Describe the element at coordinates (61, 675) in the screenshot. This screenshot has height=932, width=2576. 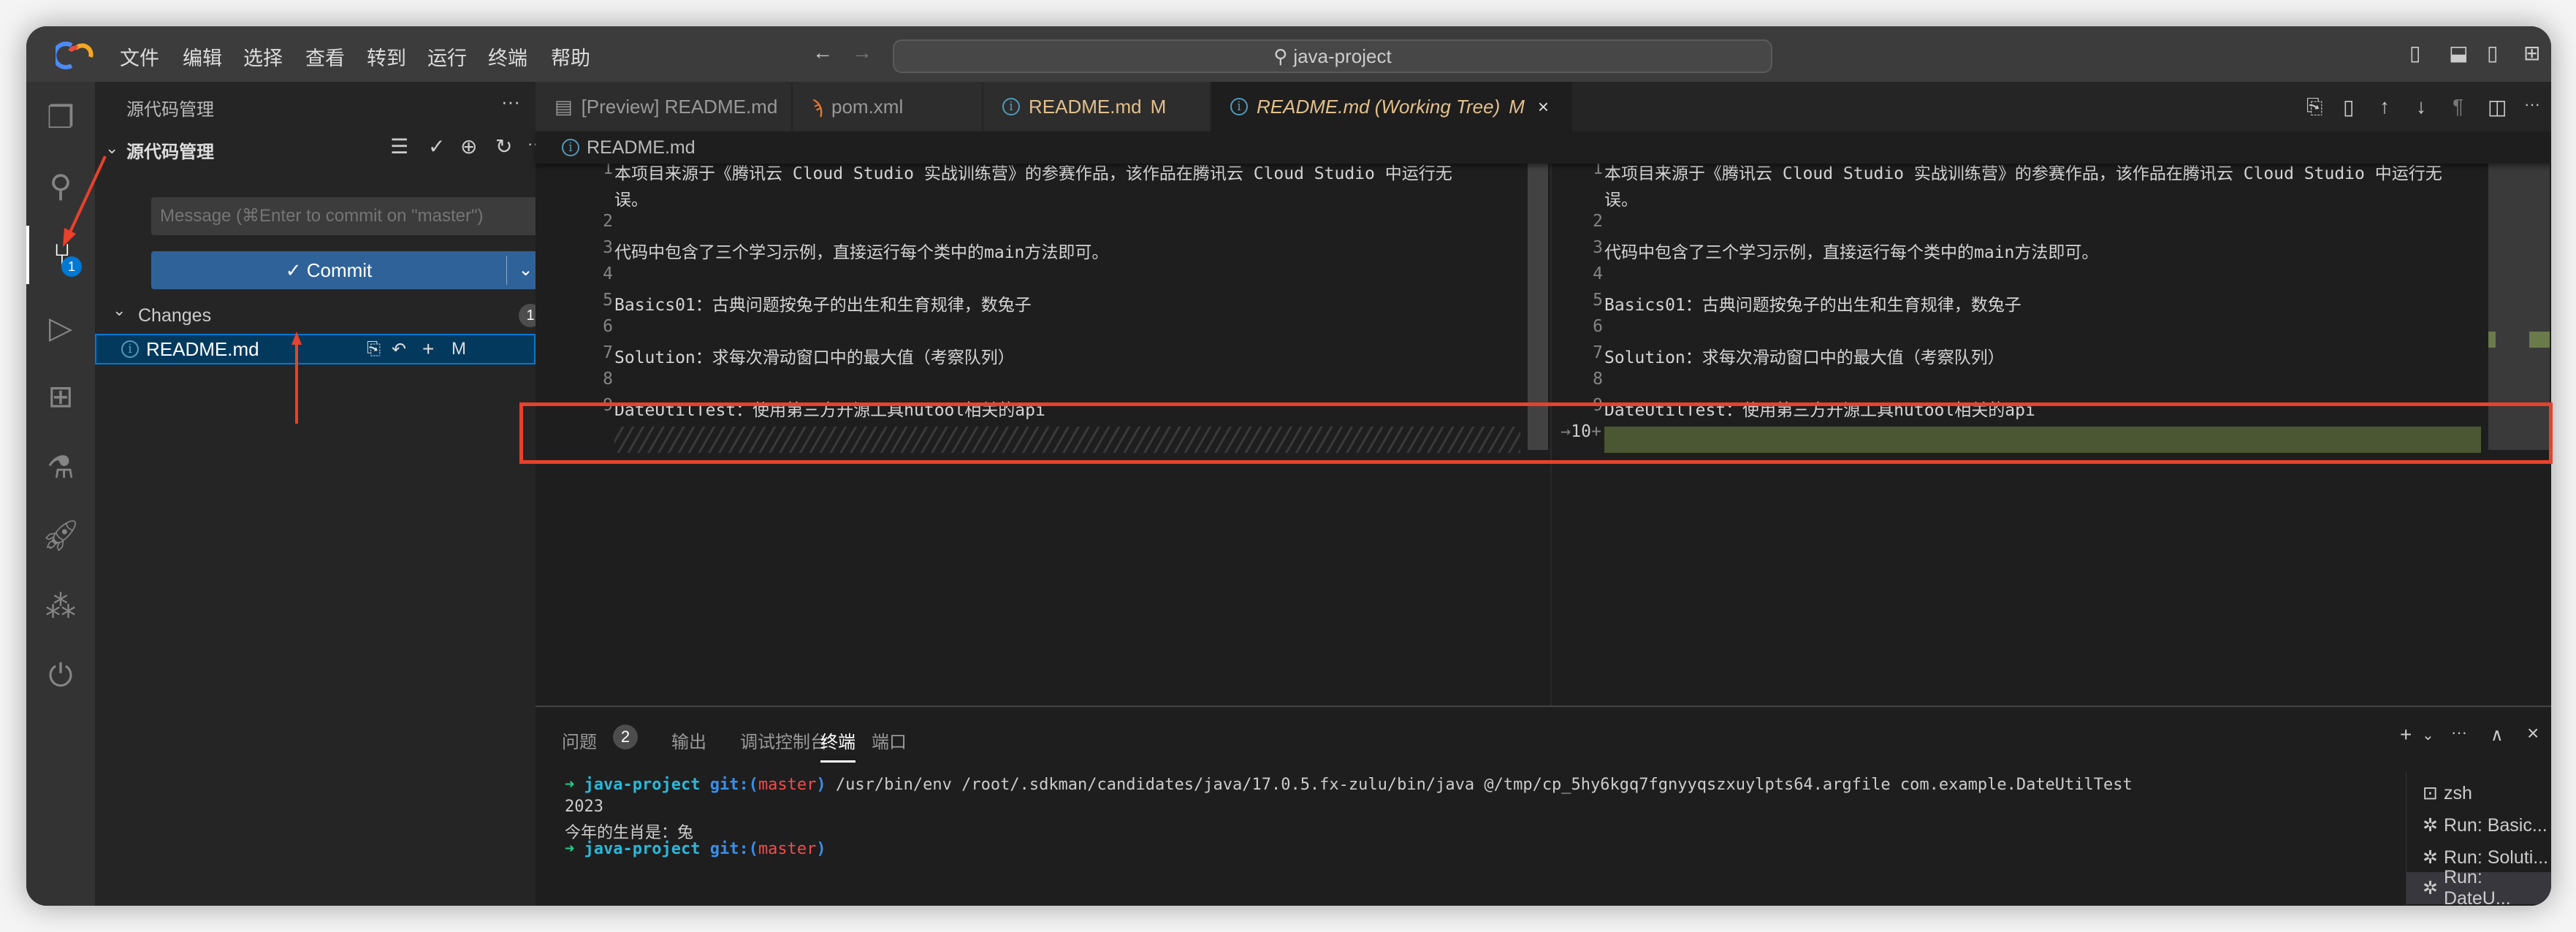
I see `spring-boot-power-icon: ⏻` at that location.